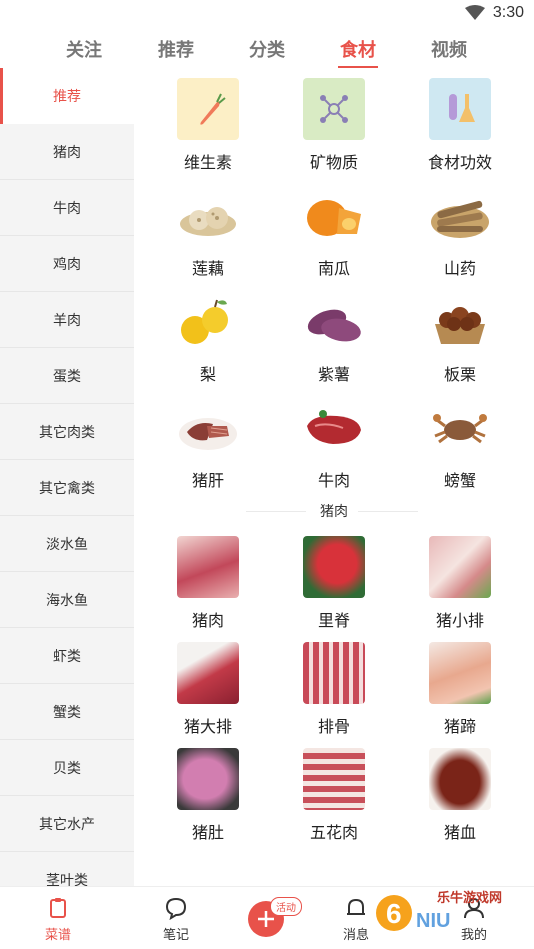 The image size is (534, 949). I want to click on ingredient-label: 矿物质, so click(333, 163).